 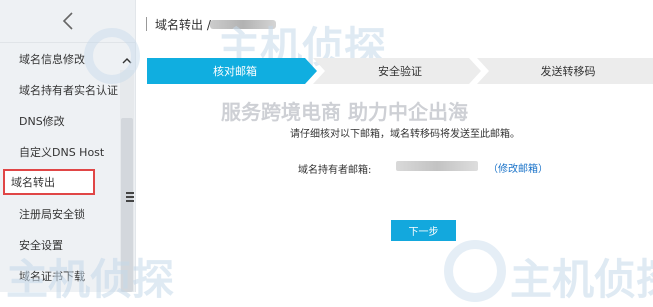 I want to click on sidebar-item-registry-lock: 注册局安全锁, so click(x=60, y=213).